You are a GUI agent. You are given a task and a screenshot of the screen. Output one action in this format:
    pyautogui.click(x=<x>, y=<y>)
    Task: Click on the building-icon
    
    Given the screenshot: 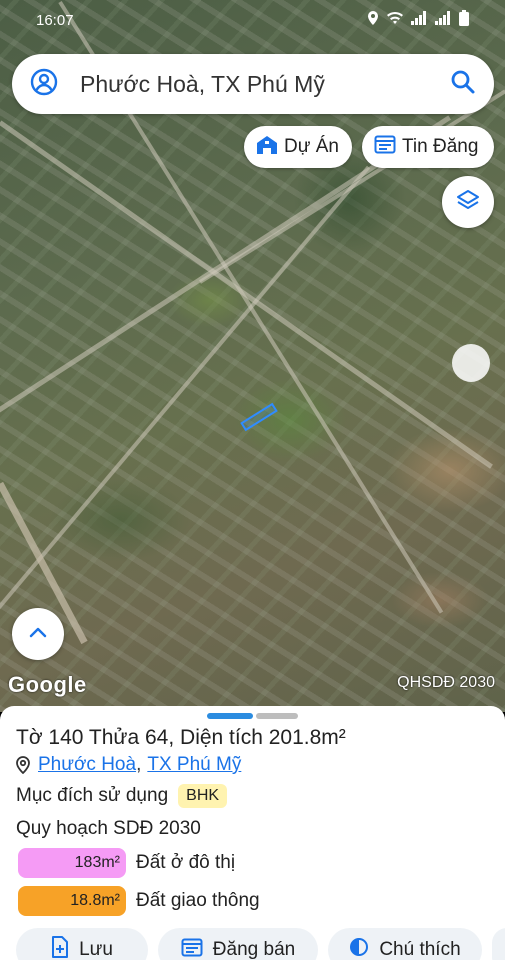 What is the action you would take?
    pyautogui.click(x=267, y=147)
    